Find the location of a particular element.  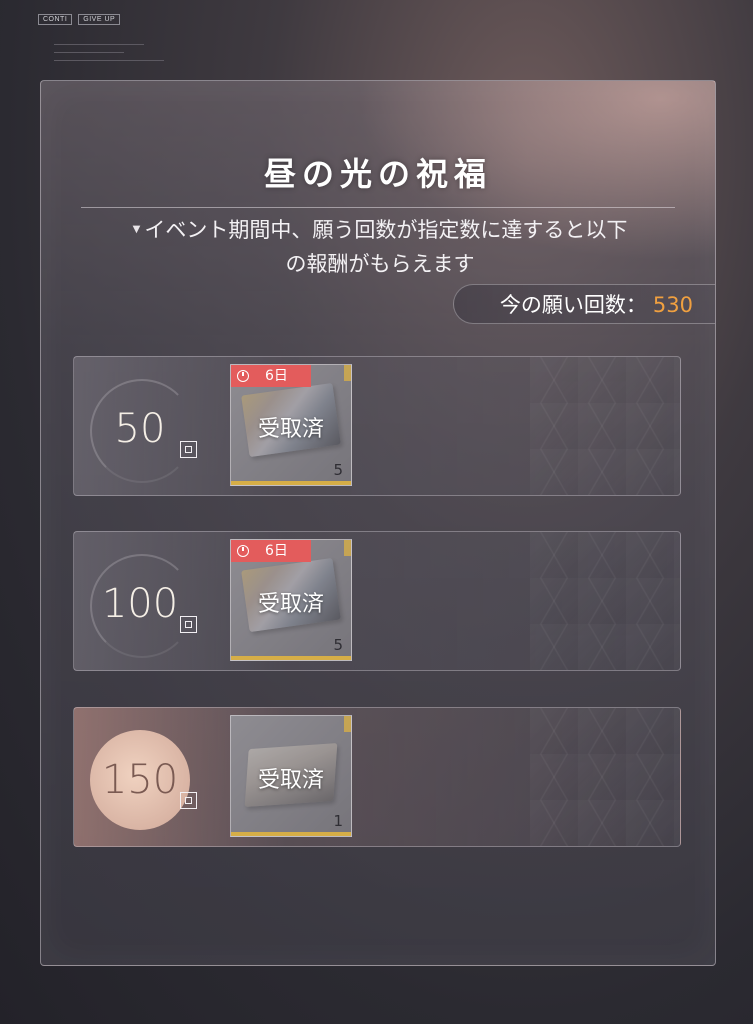

reward-row: 100 6日 受取済 5 is located at coordinates (377, 601).